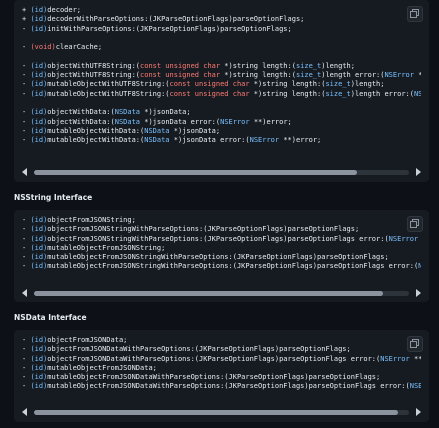 This screenshot has width=439, height=428. Describe the element at coordinates (382, 93) in the screenshot. I see `code-token: )length error:(` at that location.